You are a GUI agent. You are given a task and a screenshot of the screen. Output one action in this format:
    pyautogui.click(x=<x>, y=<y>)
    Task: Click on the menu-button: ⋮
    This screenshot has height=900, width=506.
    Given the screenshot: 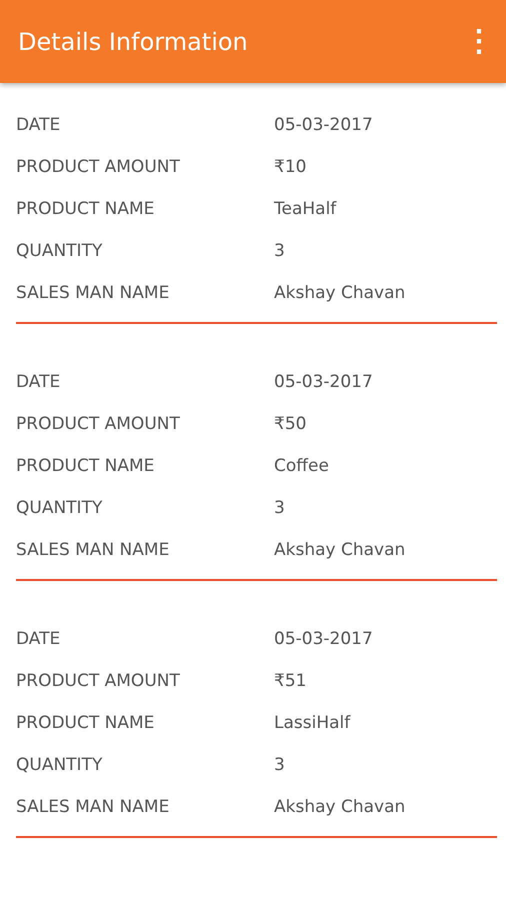 What is the action you would take?
    pyautogui.click(x=479, y=41)
    